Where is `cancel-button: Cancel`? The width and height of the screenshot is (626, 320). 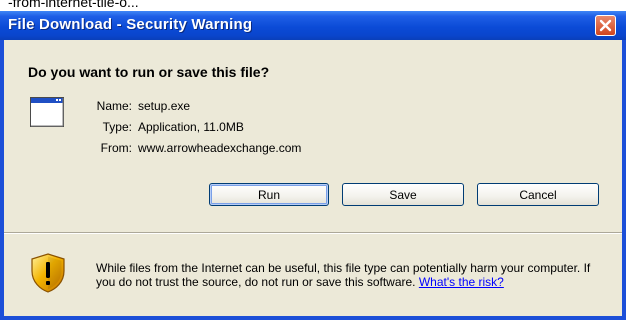 cancel-button: Cancel is located at coordinates (538, 194).